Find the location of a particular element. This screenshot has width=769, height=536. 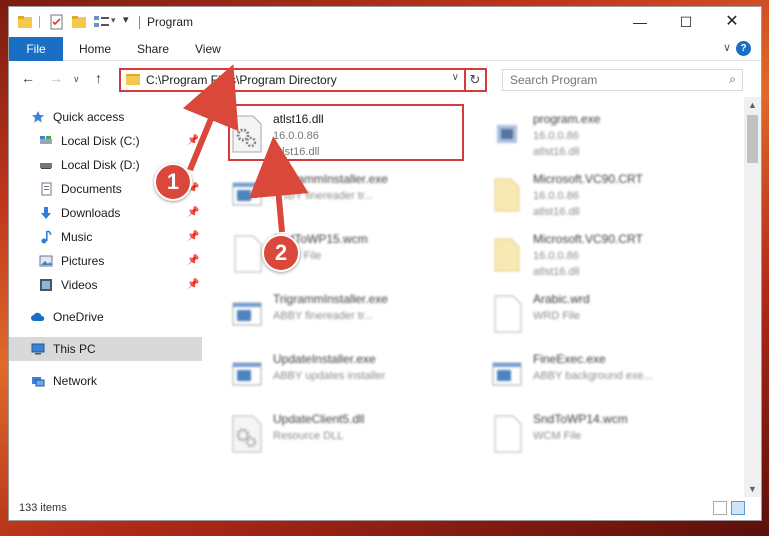

callout-arrows is located at coordinates (245, 150).